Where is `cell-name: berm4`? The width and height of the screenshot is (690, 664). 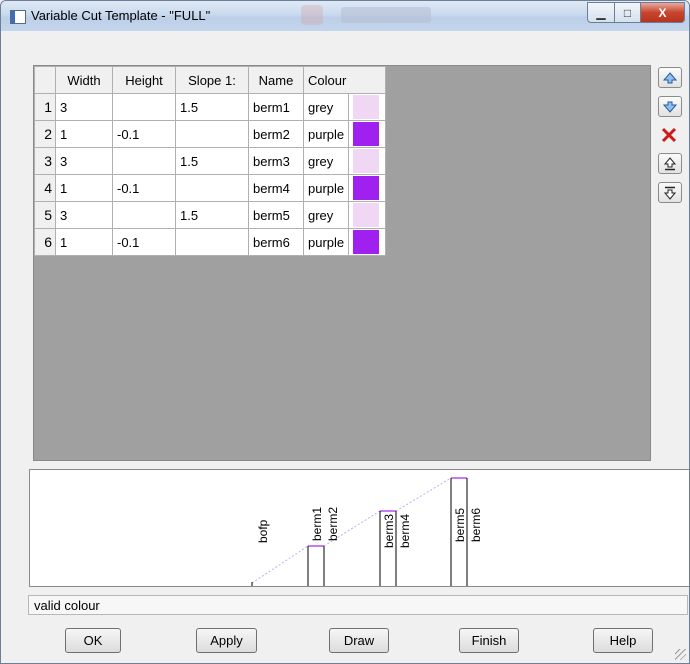
cell-name: berm4 is located at coordinates (276, 188).